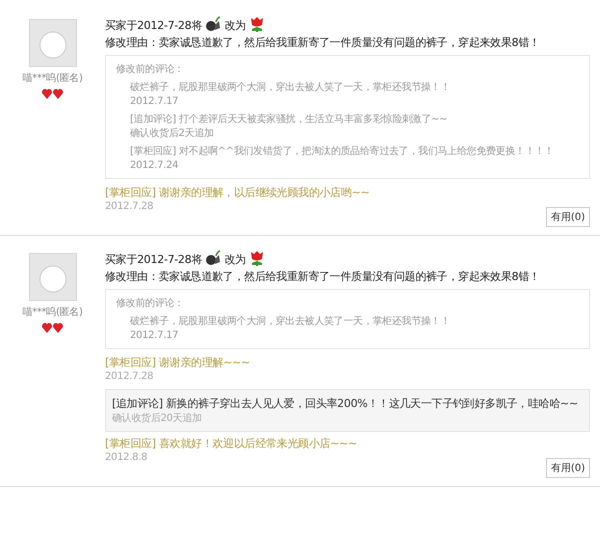  Describe the element at coordinates (345, 404) in the screenshot. I see `appended-review-text: [追加评论] 新换的裤子穿出去人见人爱，回头率200%！！这几天一下子钓到好多凯子，哇哈哈~~` at that location.